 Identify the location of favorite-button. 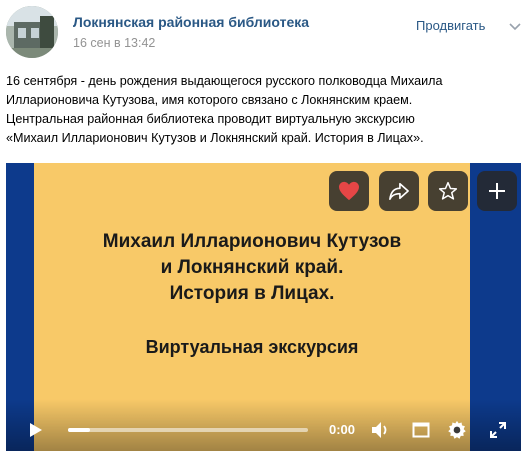
(448, 191).